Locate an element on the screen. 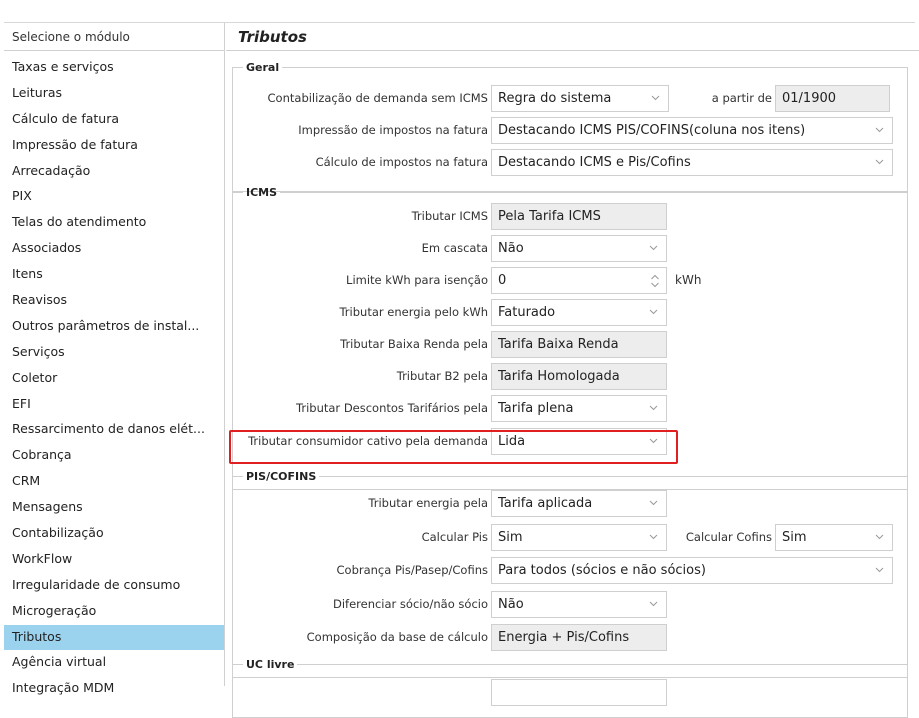  contabilizacao-select: Regra do sistema is located at coordinates (580, 98).